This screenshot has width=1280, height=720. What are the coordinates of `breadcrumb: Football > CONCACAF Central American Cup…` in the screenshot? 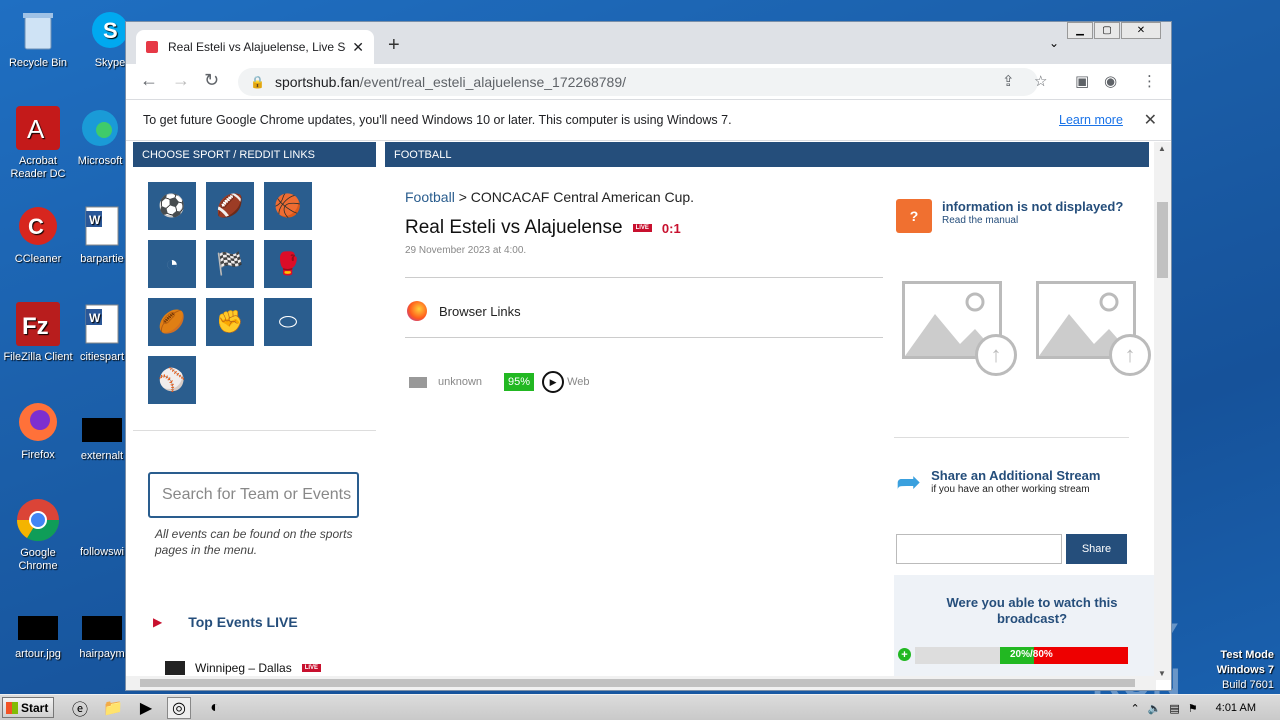 It's located at (549, 197).